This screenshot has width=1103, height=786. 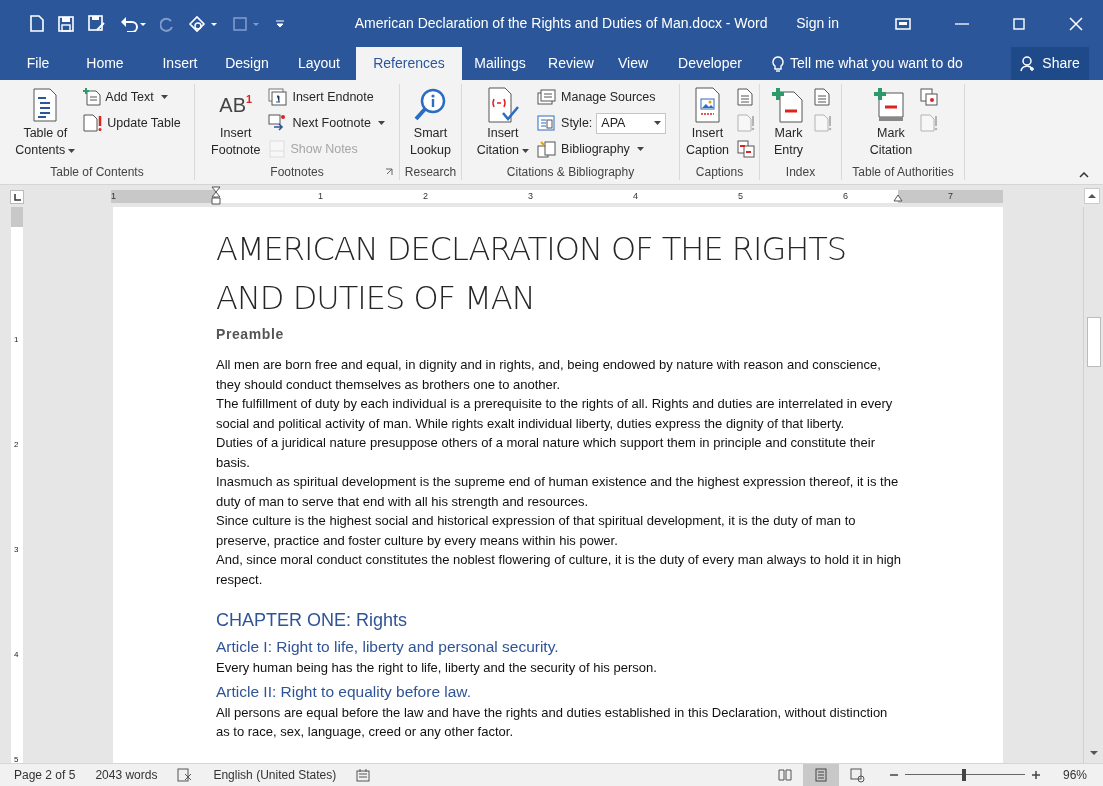 I want to click on add-text-icon, so click(x=92, y=97).